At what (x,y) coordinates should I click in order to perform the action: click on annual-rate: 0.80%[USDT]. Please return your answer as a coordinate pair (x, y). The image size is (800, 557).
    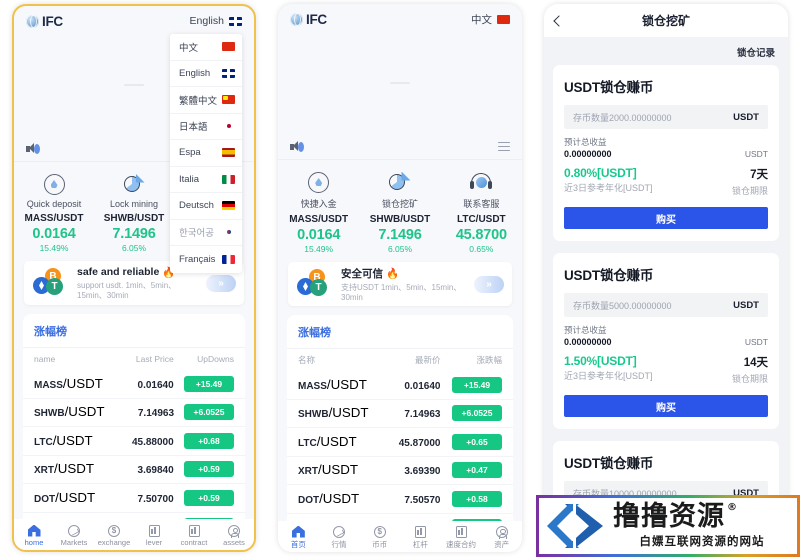
    Looking at the image, I should click on (600, 173).